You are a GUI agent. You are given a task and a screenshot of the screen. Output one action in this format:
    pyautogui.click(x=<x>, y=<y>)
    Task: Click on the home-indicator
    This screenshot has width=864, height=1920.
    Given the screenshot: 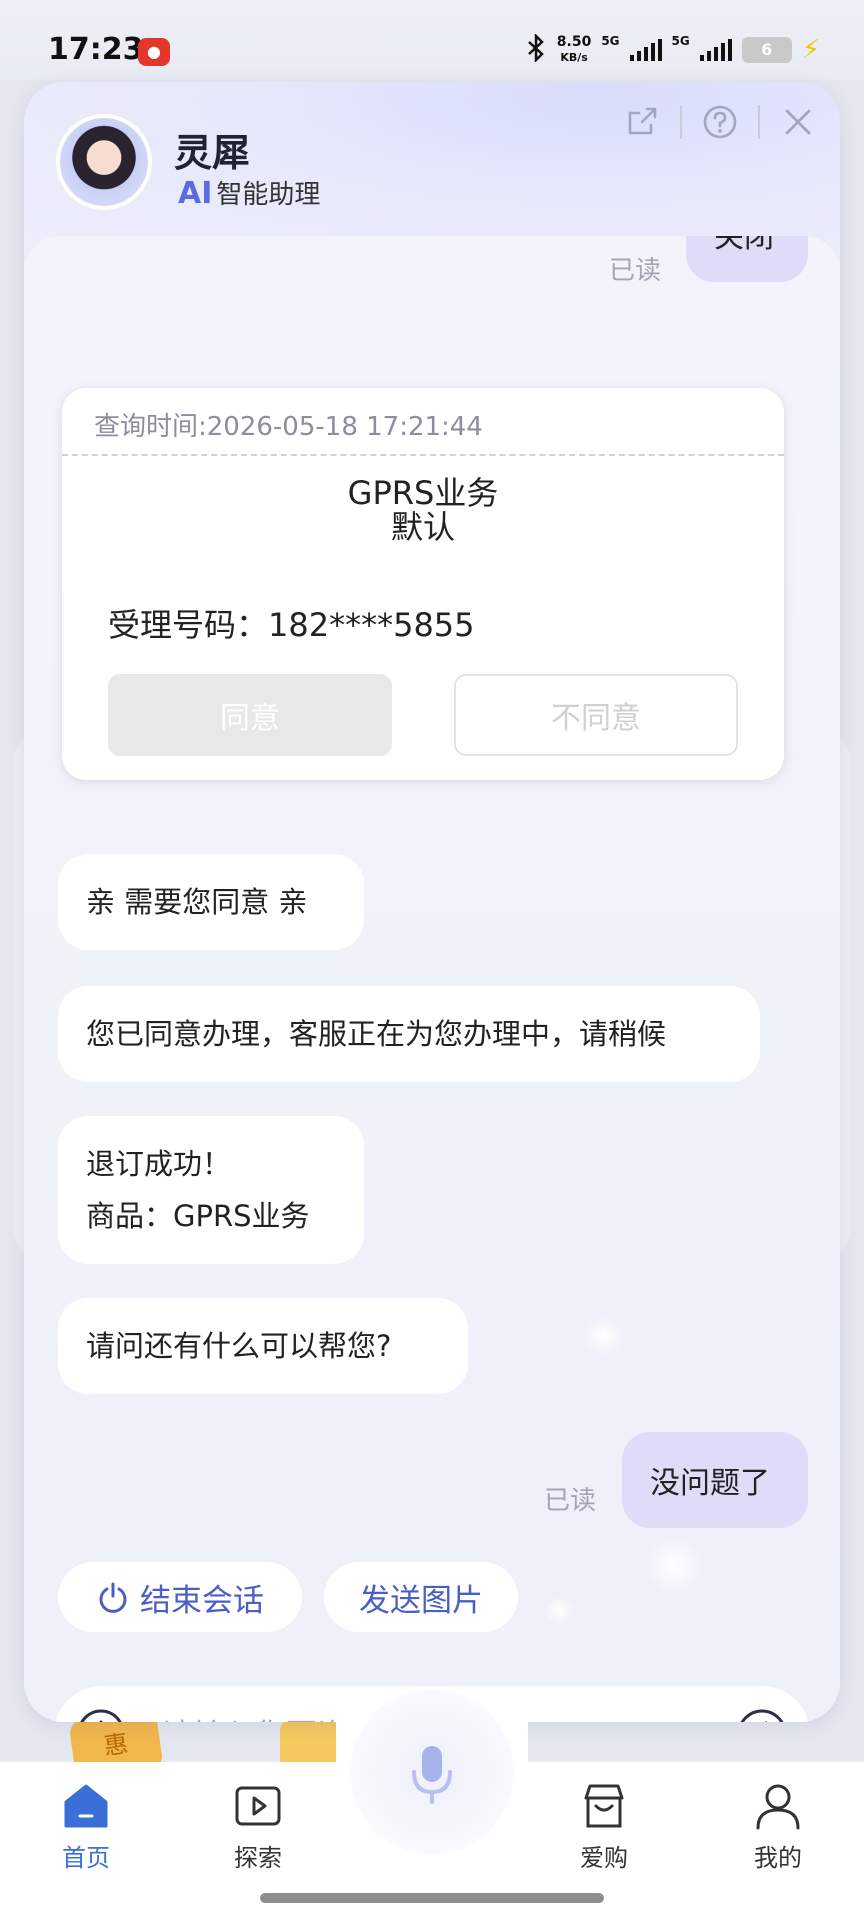 What is the action you would take?
    pyautogui.click(x=432, y=1898)
    